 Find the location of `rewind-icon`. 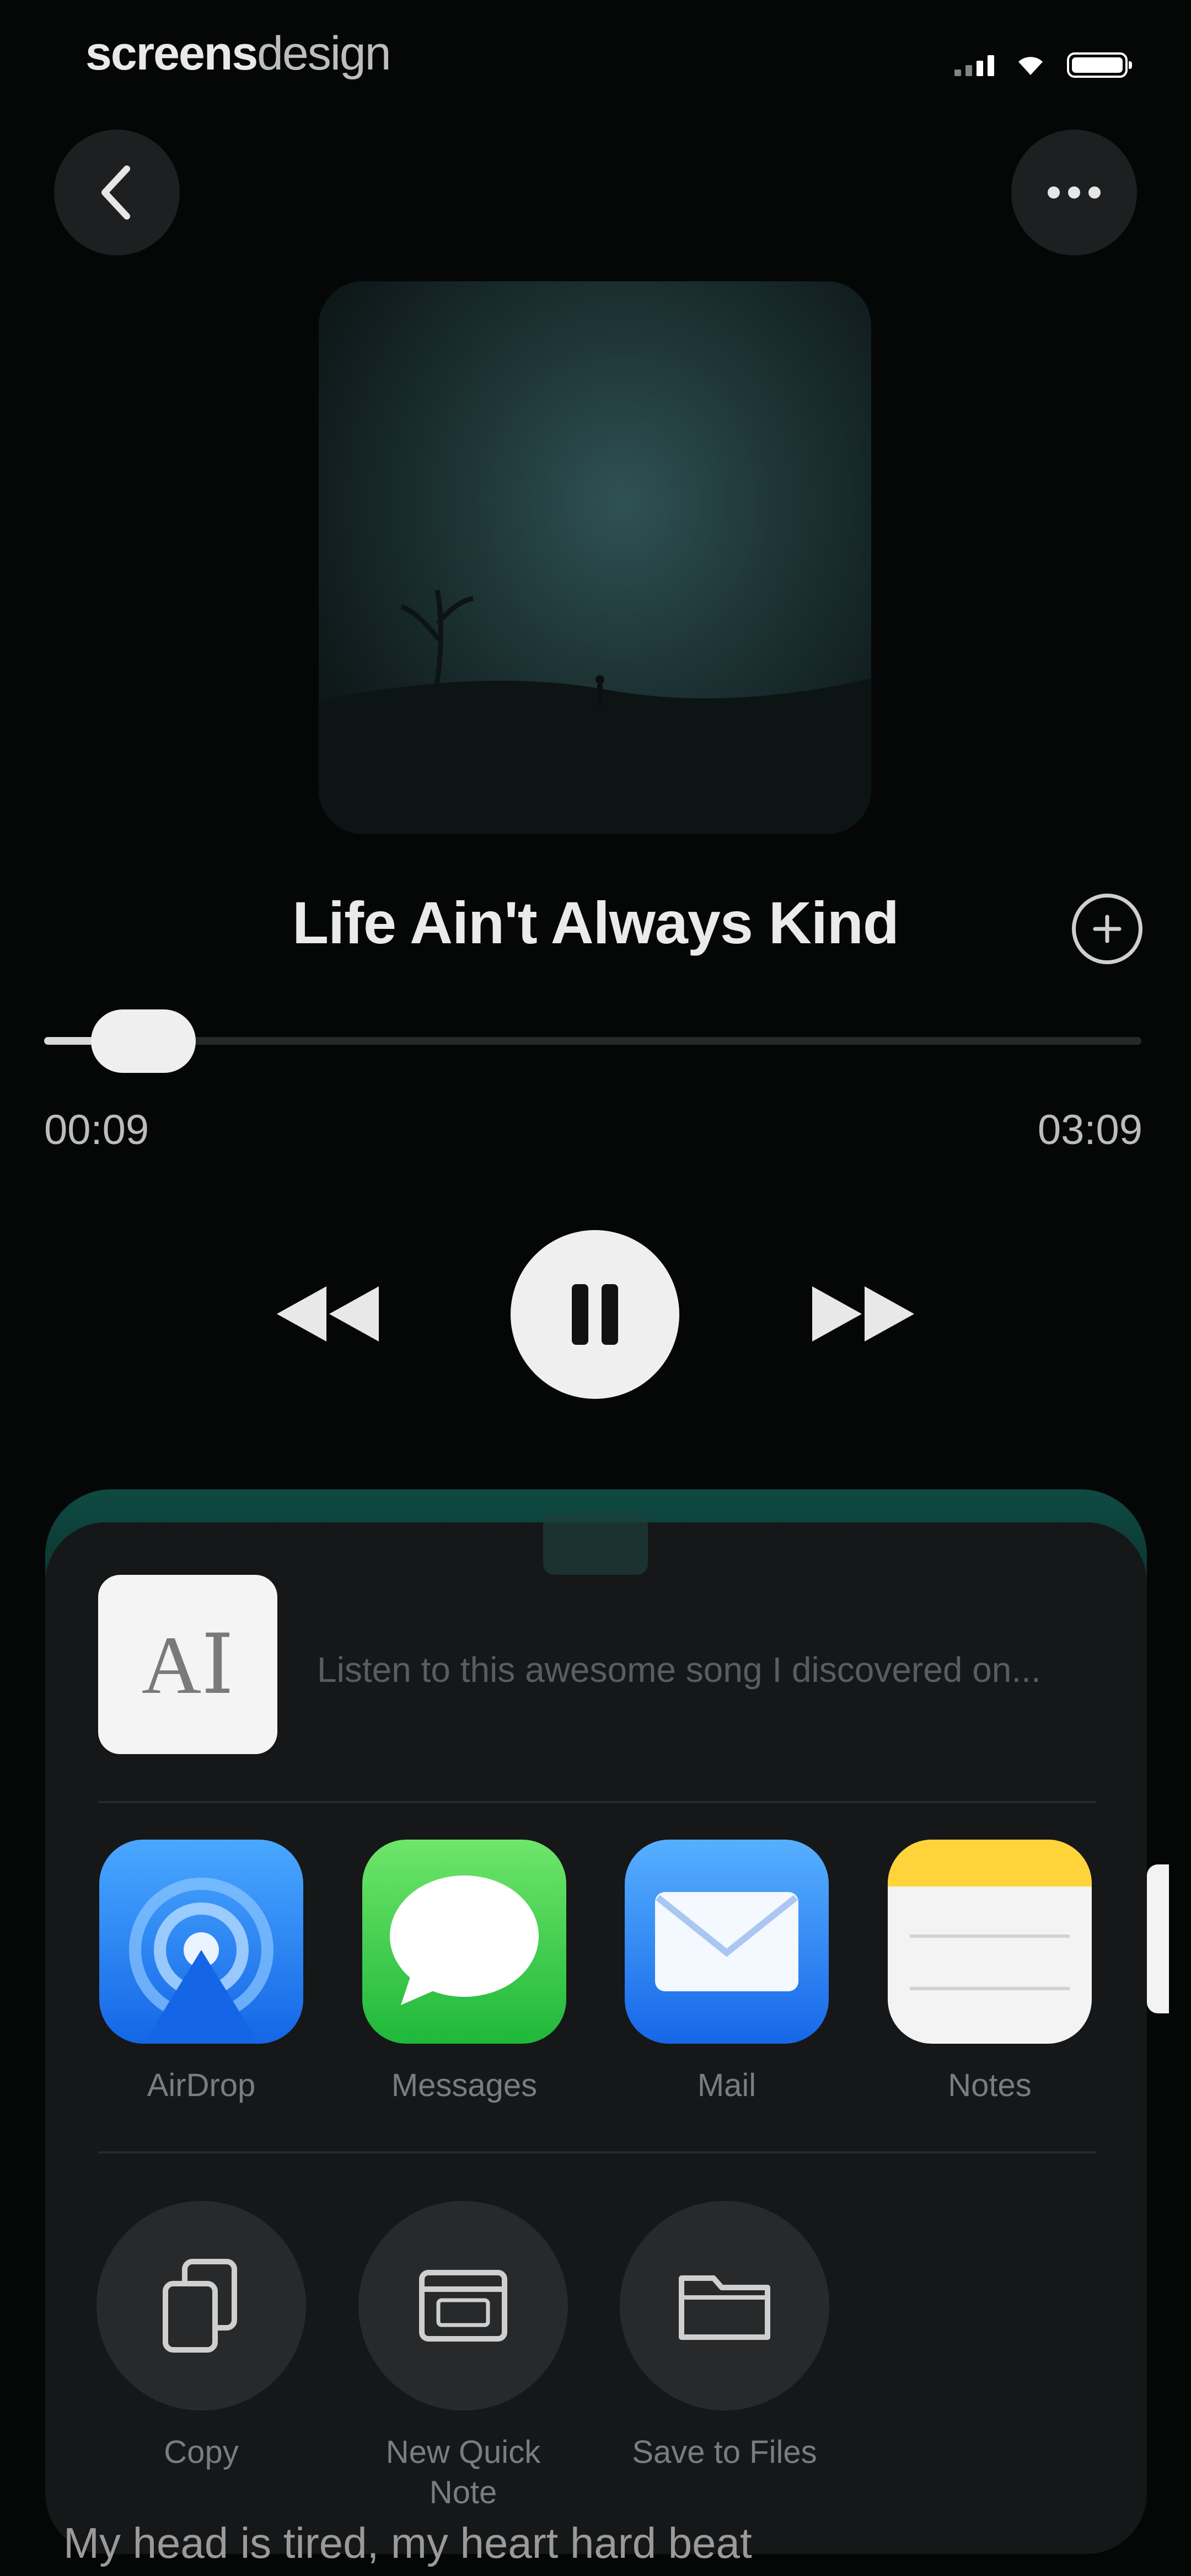

rewind-icon is located at coordinates (328, 1314).